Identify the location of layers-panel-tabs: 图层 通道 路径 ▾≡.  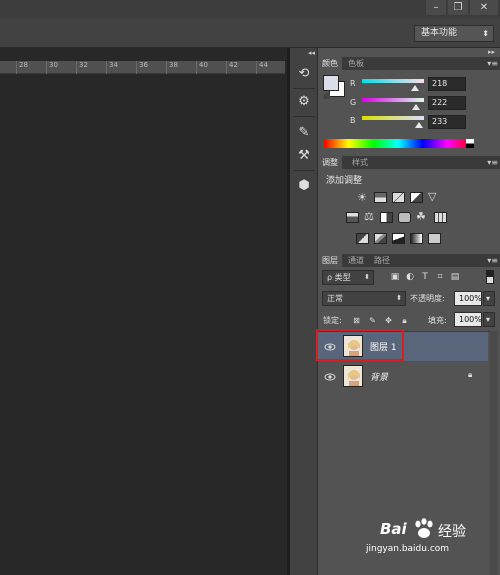
(409, 260).